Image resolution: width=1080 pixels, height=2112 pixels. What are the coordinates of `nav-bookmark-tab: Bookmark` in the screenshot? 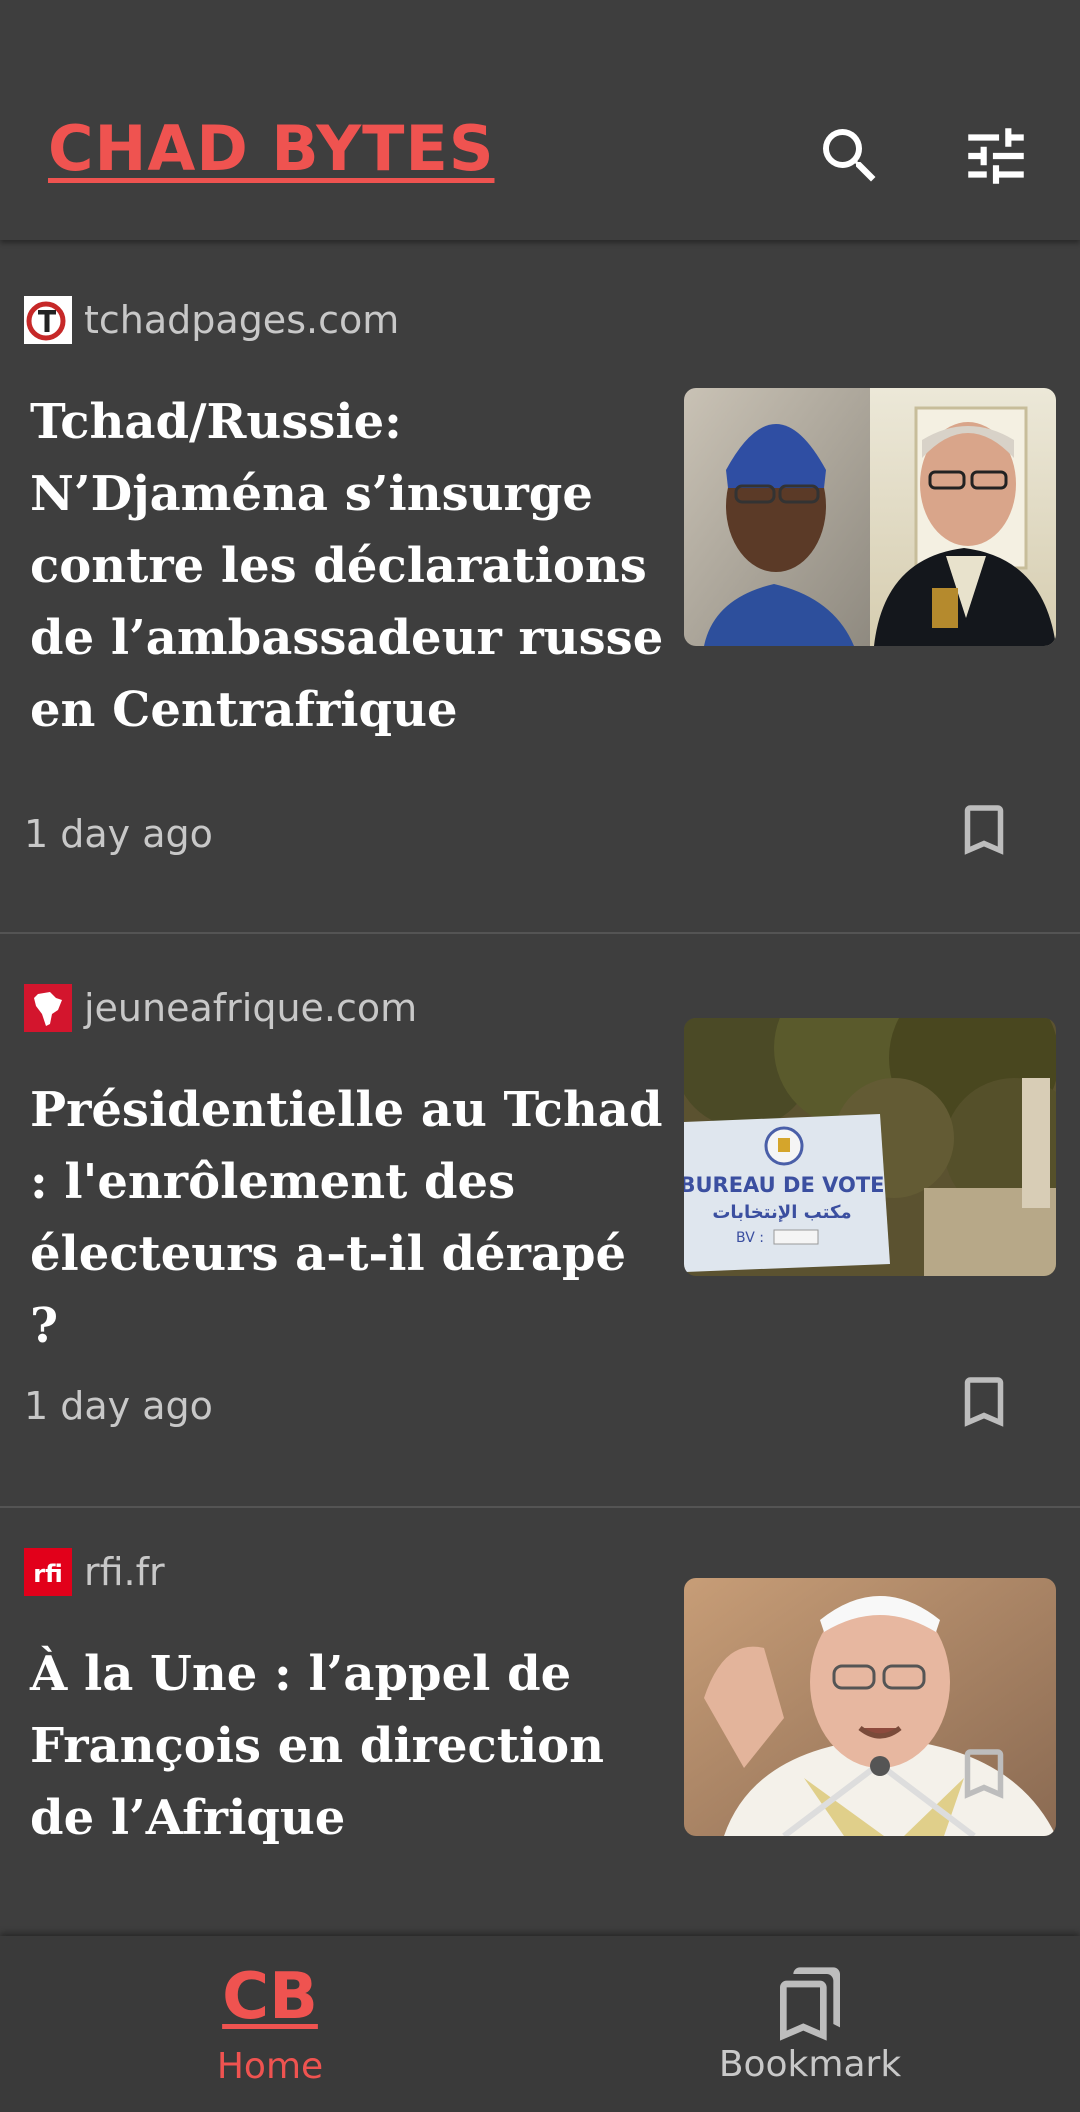 It's located at (810, 2024).